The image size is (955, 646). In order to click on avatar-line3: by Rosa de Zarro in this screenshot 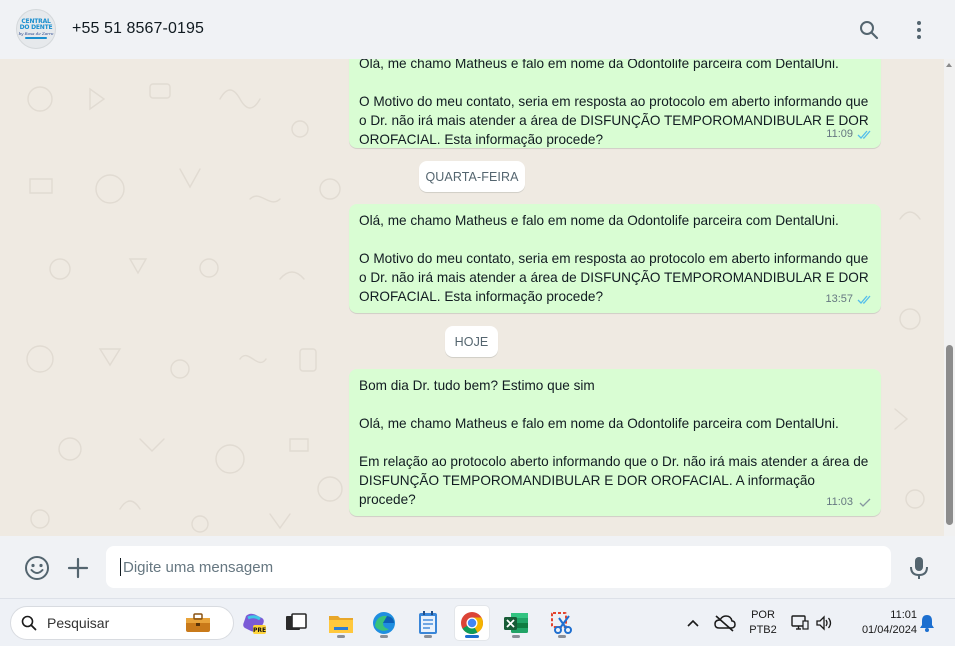, I will do `click(36, 33)`.